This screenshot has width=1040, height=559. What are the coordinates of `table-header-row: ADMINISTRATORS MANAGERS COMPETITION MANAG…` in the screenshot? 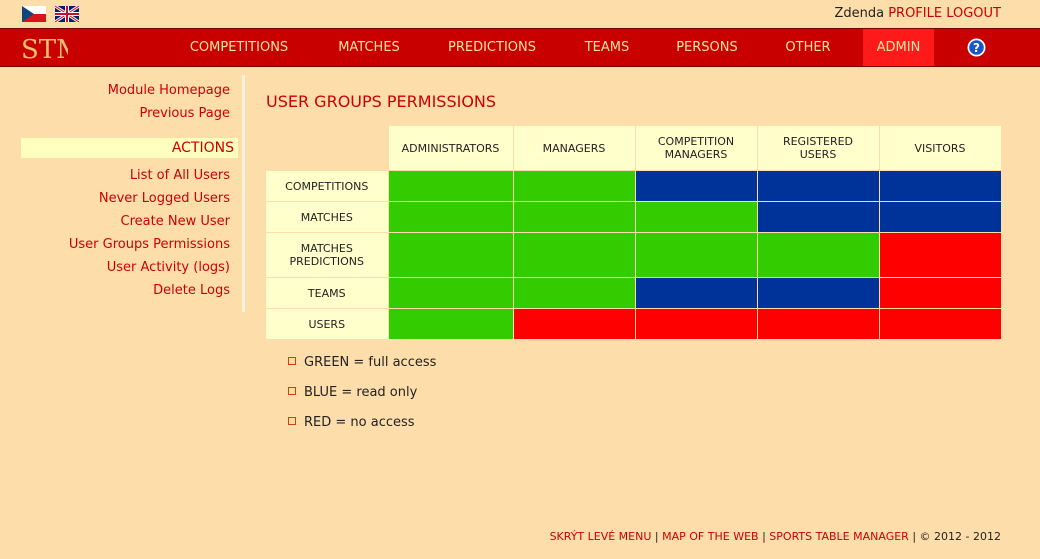 It's located at (634, 148).